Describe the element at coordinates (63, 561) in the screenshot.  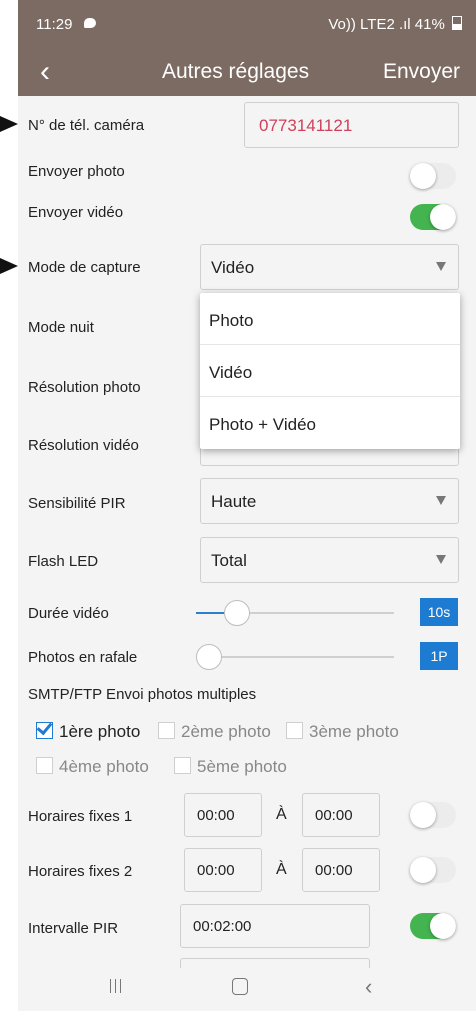
I see `flash-led-label: Flash LED` at that location.